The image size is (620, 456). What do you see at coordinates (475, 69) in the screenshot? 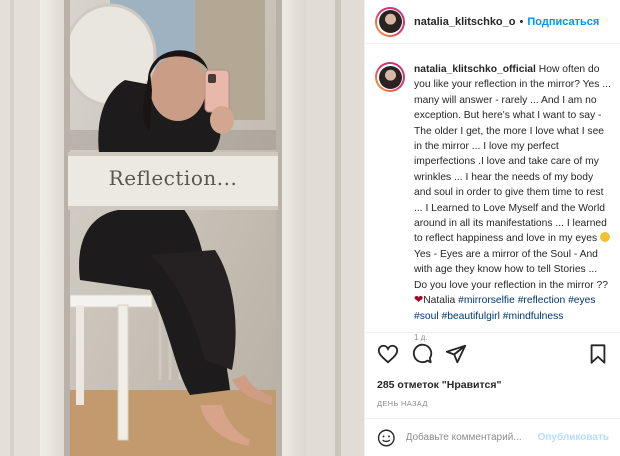
I see `caption-username: natalia_klitschko_official` at bounding box center [475, 69].